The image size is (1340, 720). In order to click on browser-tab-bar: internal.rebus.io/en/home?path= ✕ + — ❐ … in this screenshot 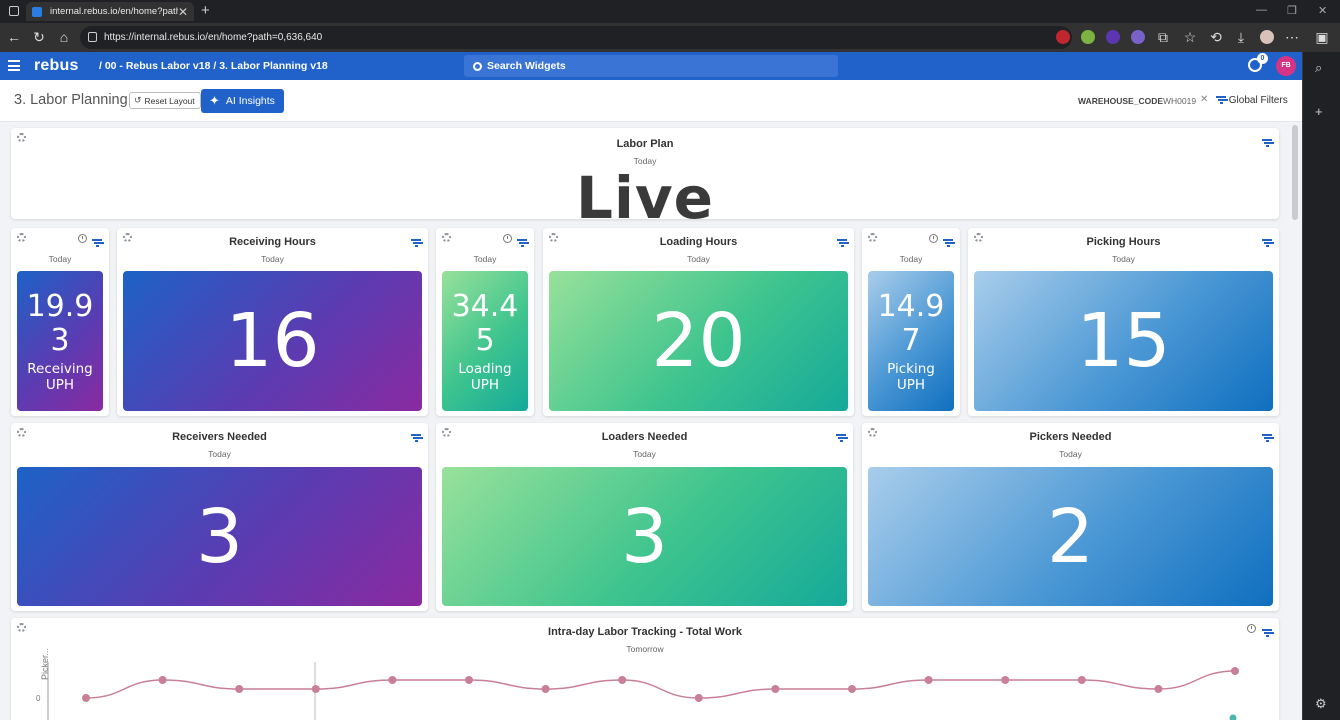, I will do `click(670, 11)`.